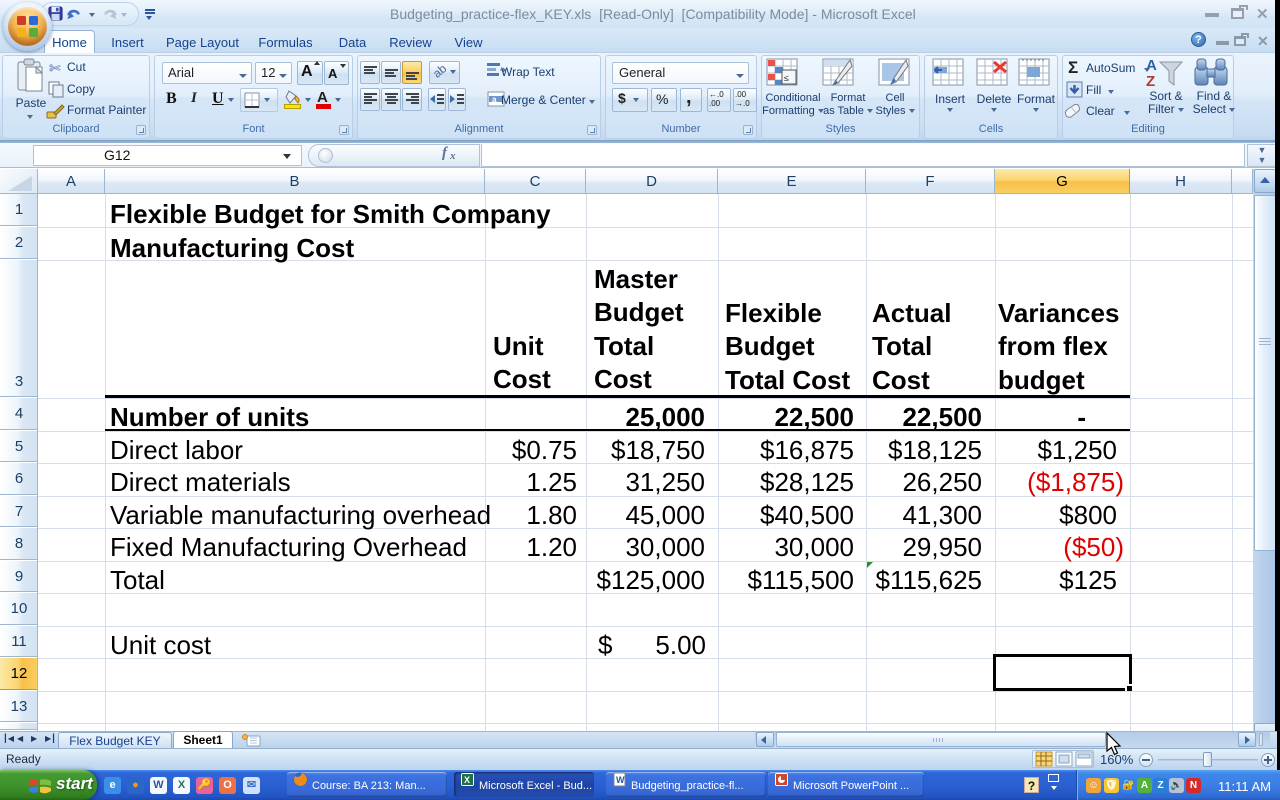  What do you see at coordinates (1150, 81) in the screenshot?
I see `svg-text: Z` at bounding box center [1150, 81].